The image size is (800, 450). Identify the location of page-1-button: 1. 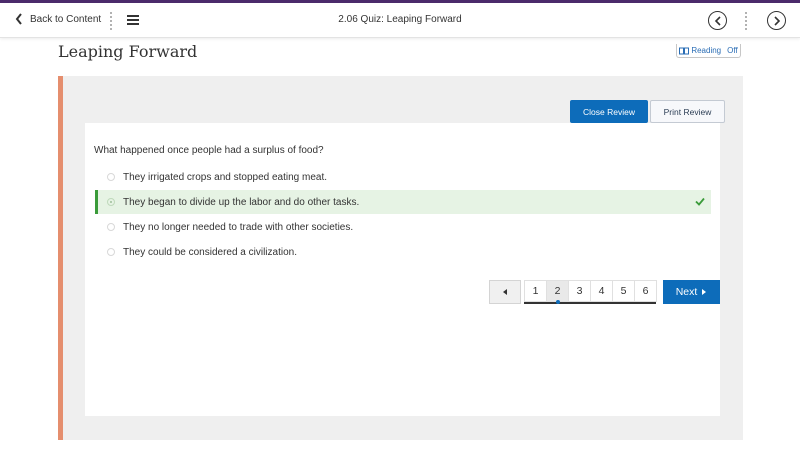
(535, 291).